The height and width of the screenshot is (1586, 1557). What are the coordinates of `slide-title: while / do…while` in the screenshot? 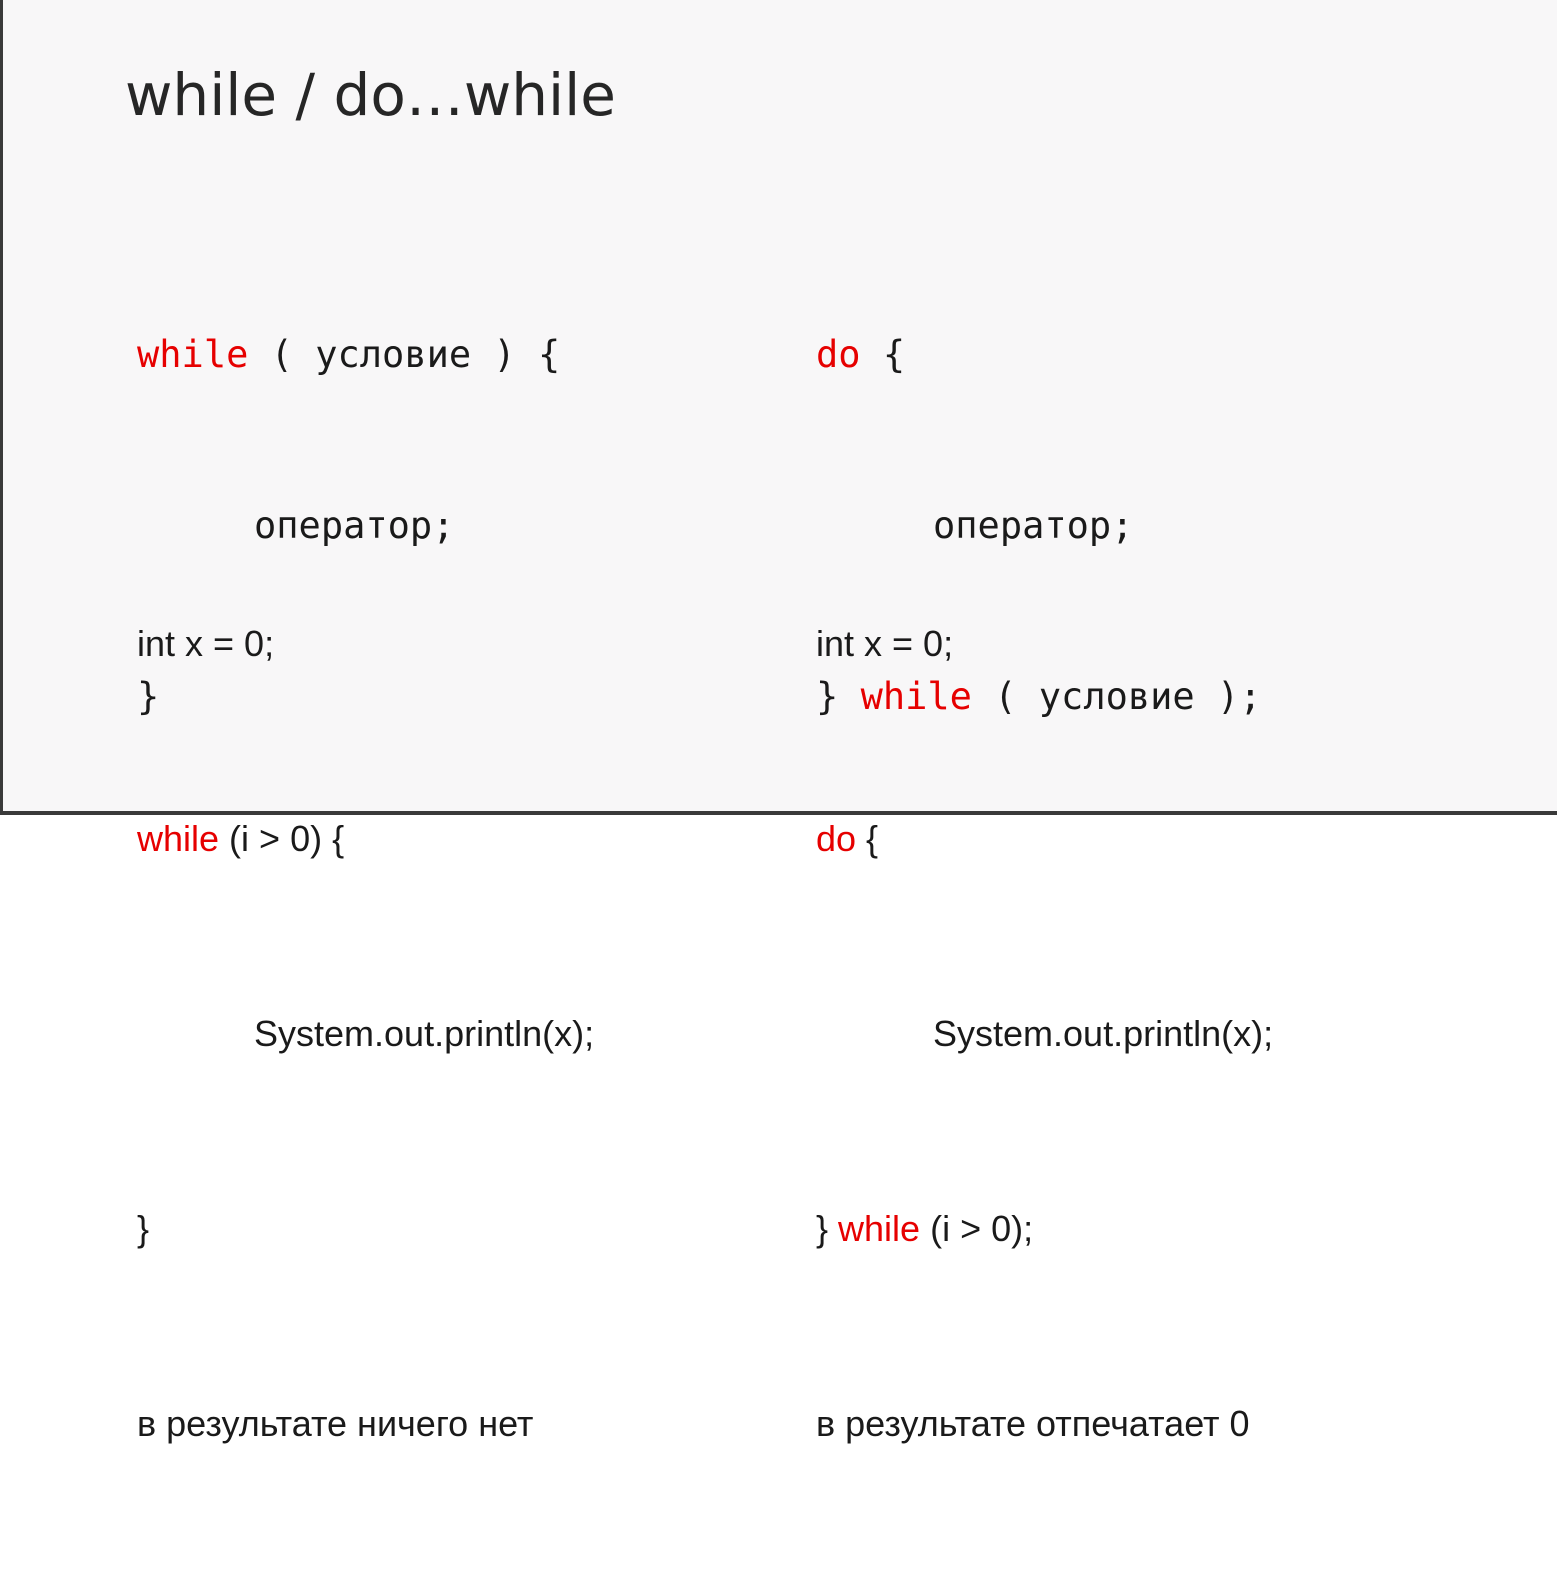 It's located at (370, 95).